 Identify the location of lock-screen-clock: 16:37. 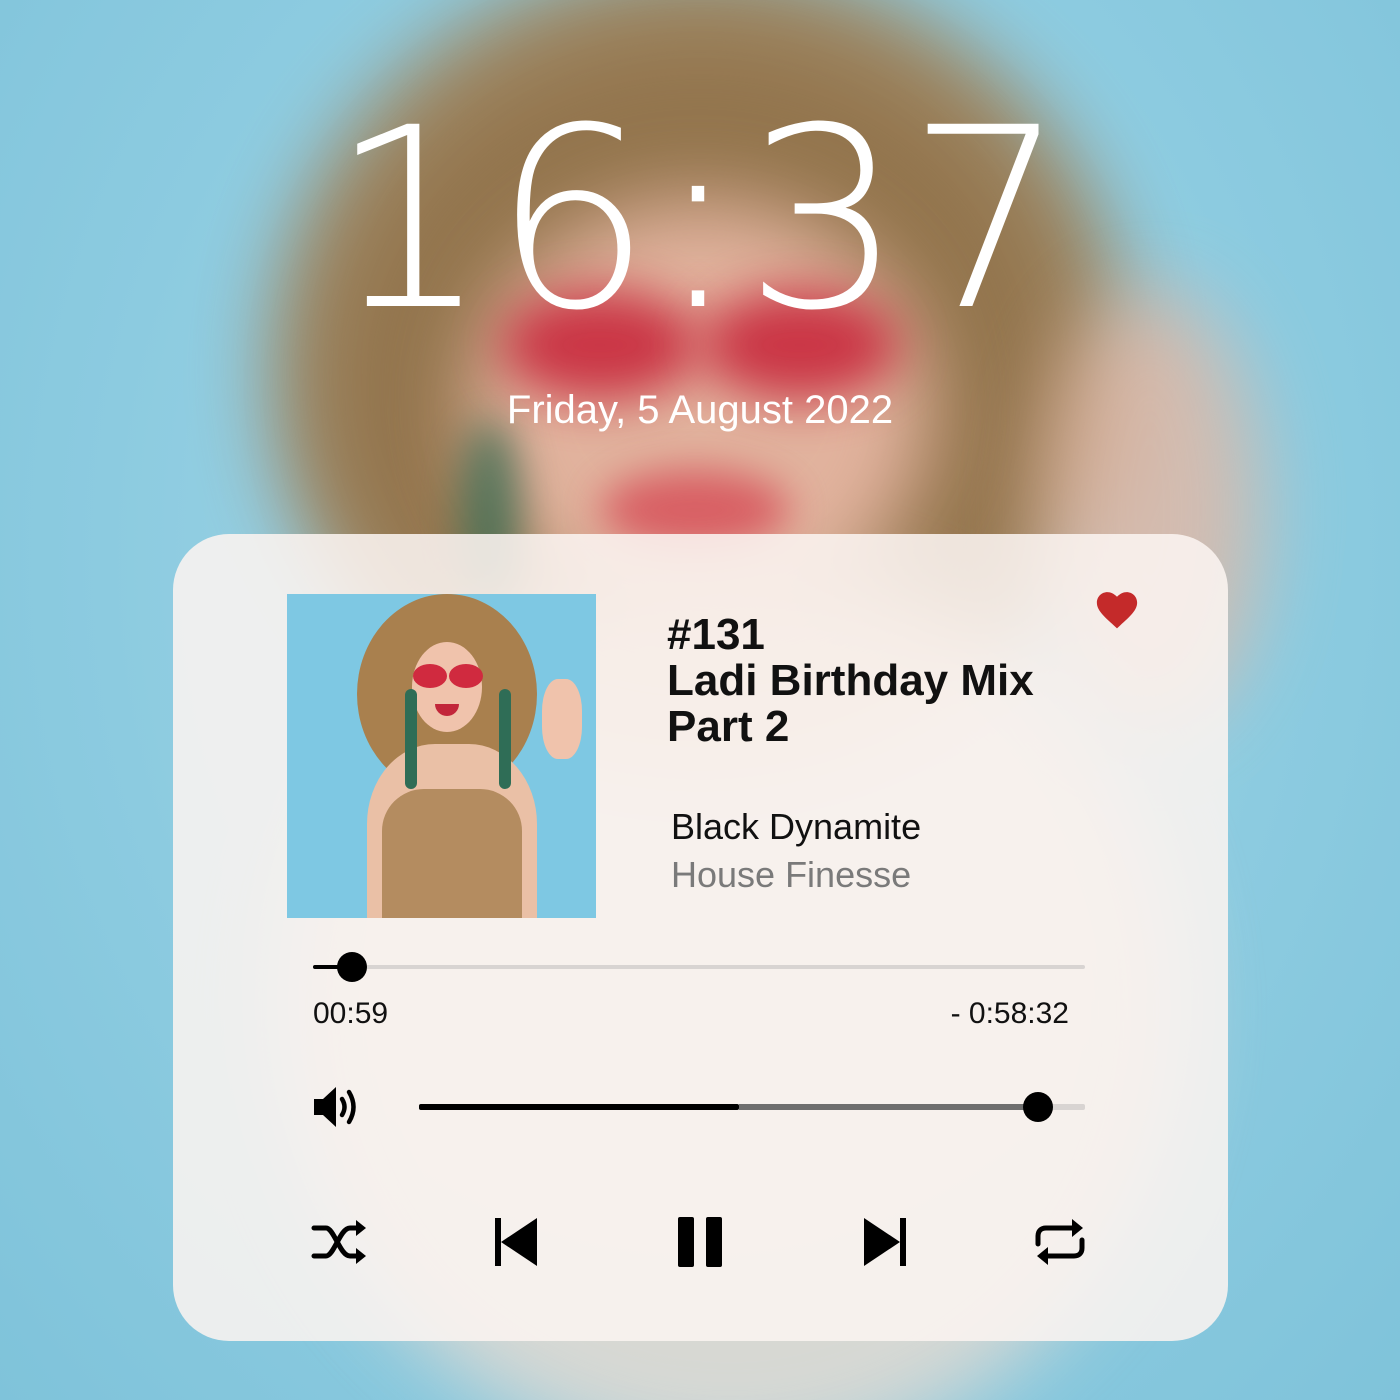
(700, 219).